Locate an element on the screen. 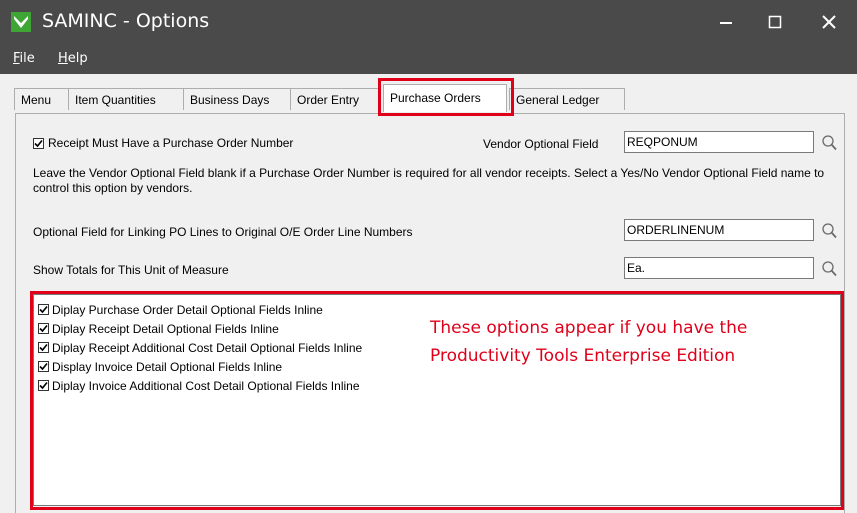 This screenshot has width=857, height=513. tab-order-entry: Order Entry is located at coordinates (335, 99).